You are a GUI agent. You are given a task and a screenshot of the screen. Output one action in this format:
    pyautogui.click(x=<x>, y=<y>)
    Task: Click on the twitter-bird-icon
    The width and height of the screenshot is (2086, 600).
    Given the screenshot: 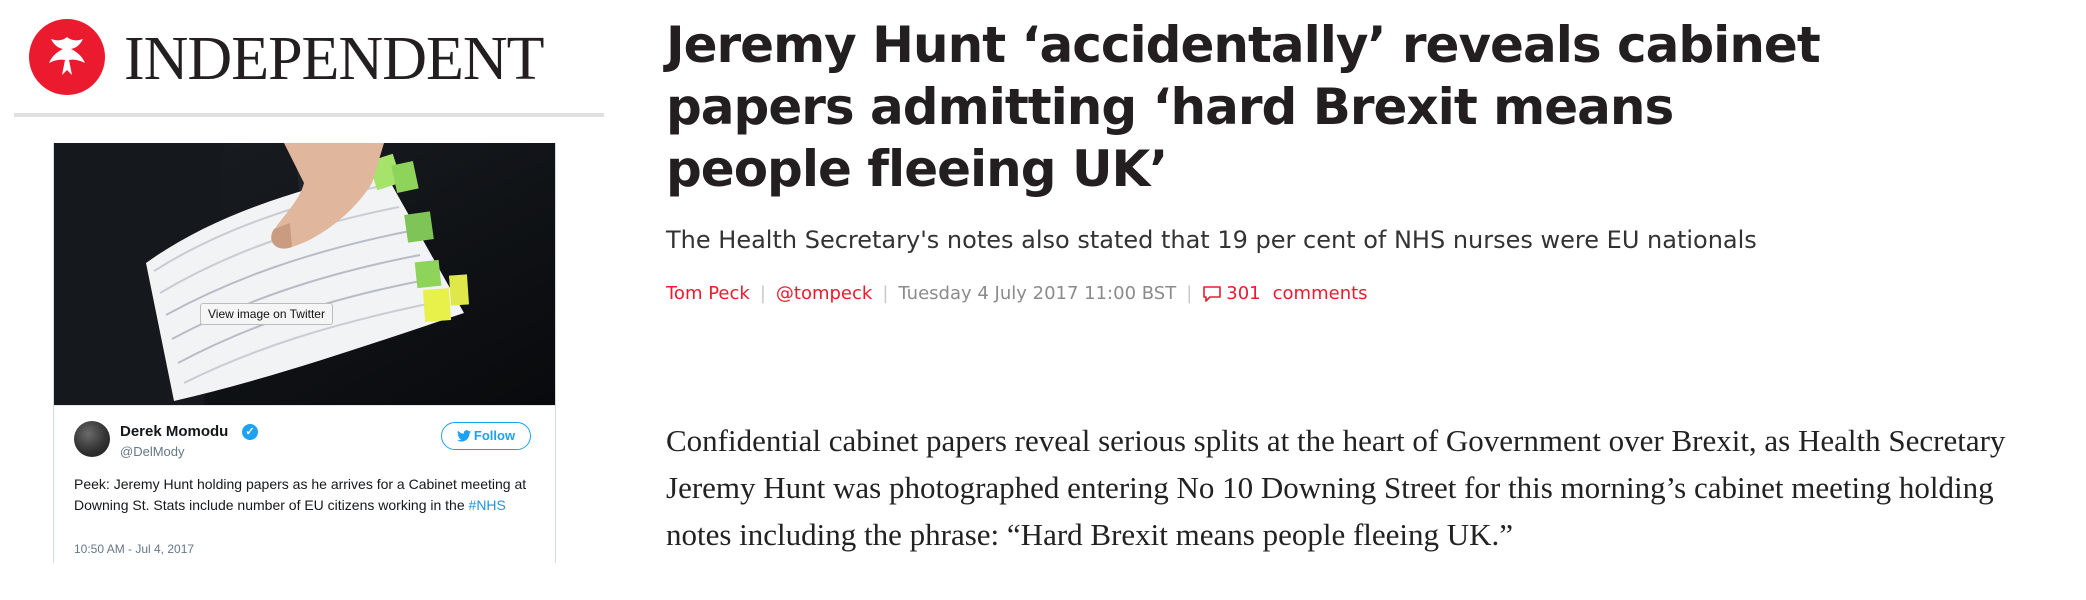 What is the action you would take?
    pyautogui.click(x=463, y=436)
    